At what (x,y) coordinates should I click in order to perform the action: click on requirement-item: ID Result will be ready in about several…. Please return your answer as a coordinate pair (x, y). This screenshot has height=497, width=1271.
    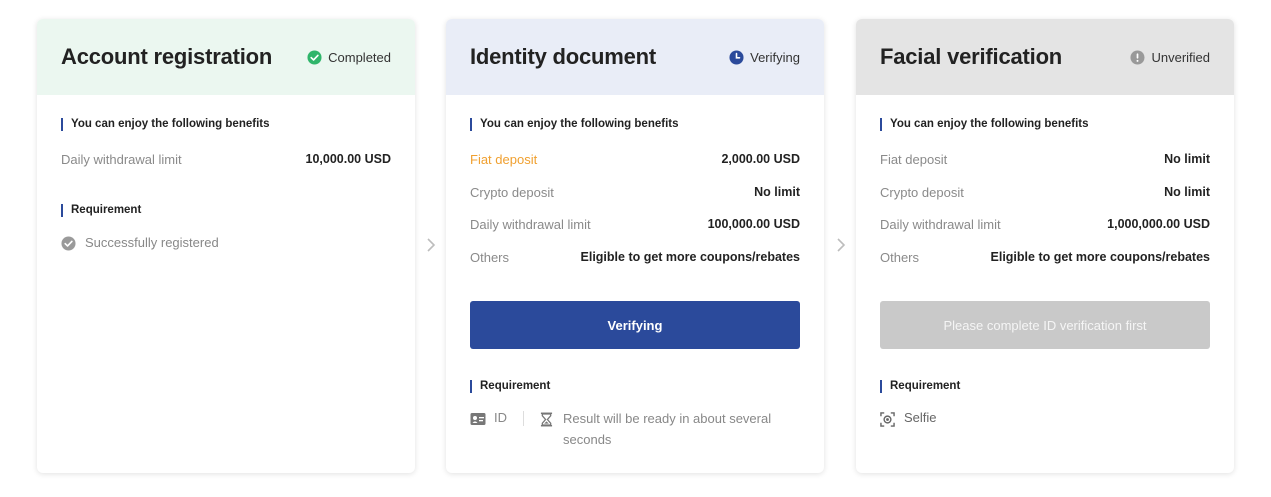
    Looking at the image, I should click on (635, 430).